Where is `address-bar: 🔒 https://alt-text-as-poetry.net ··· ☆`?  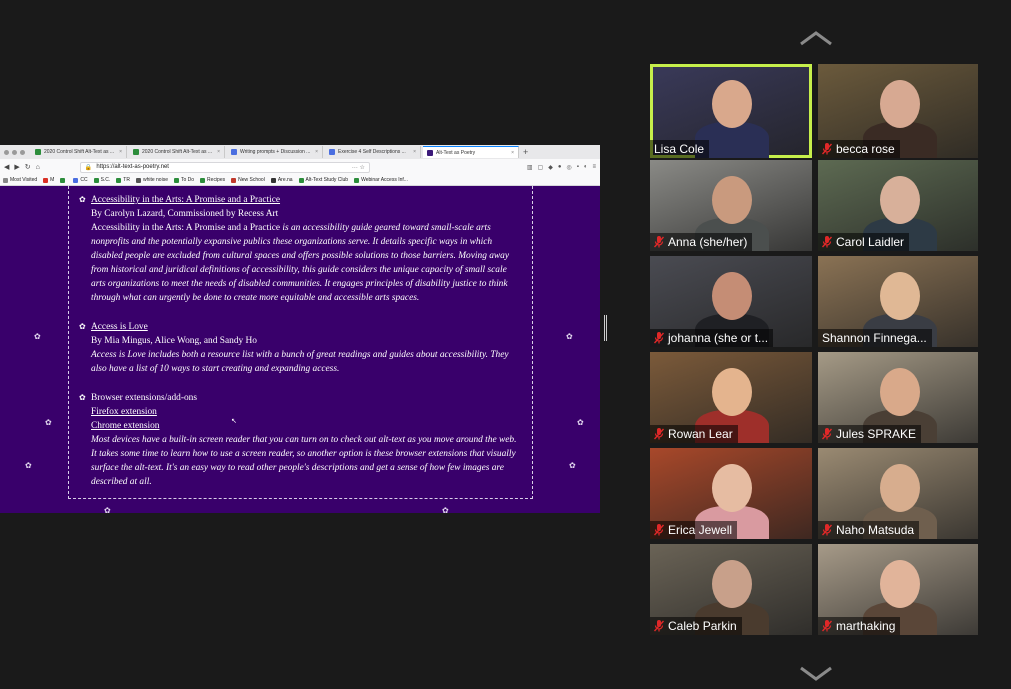
address-bar: 🔒 https://alt-text-as-poetry.net ··· ☆ is located at coordinates (224, 167).